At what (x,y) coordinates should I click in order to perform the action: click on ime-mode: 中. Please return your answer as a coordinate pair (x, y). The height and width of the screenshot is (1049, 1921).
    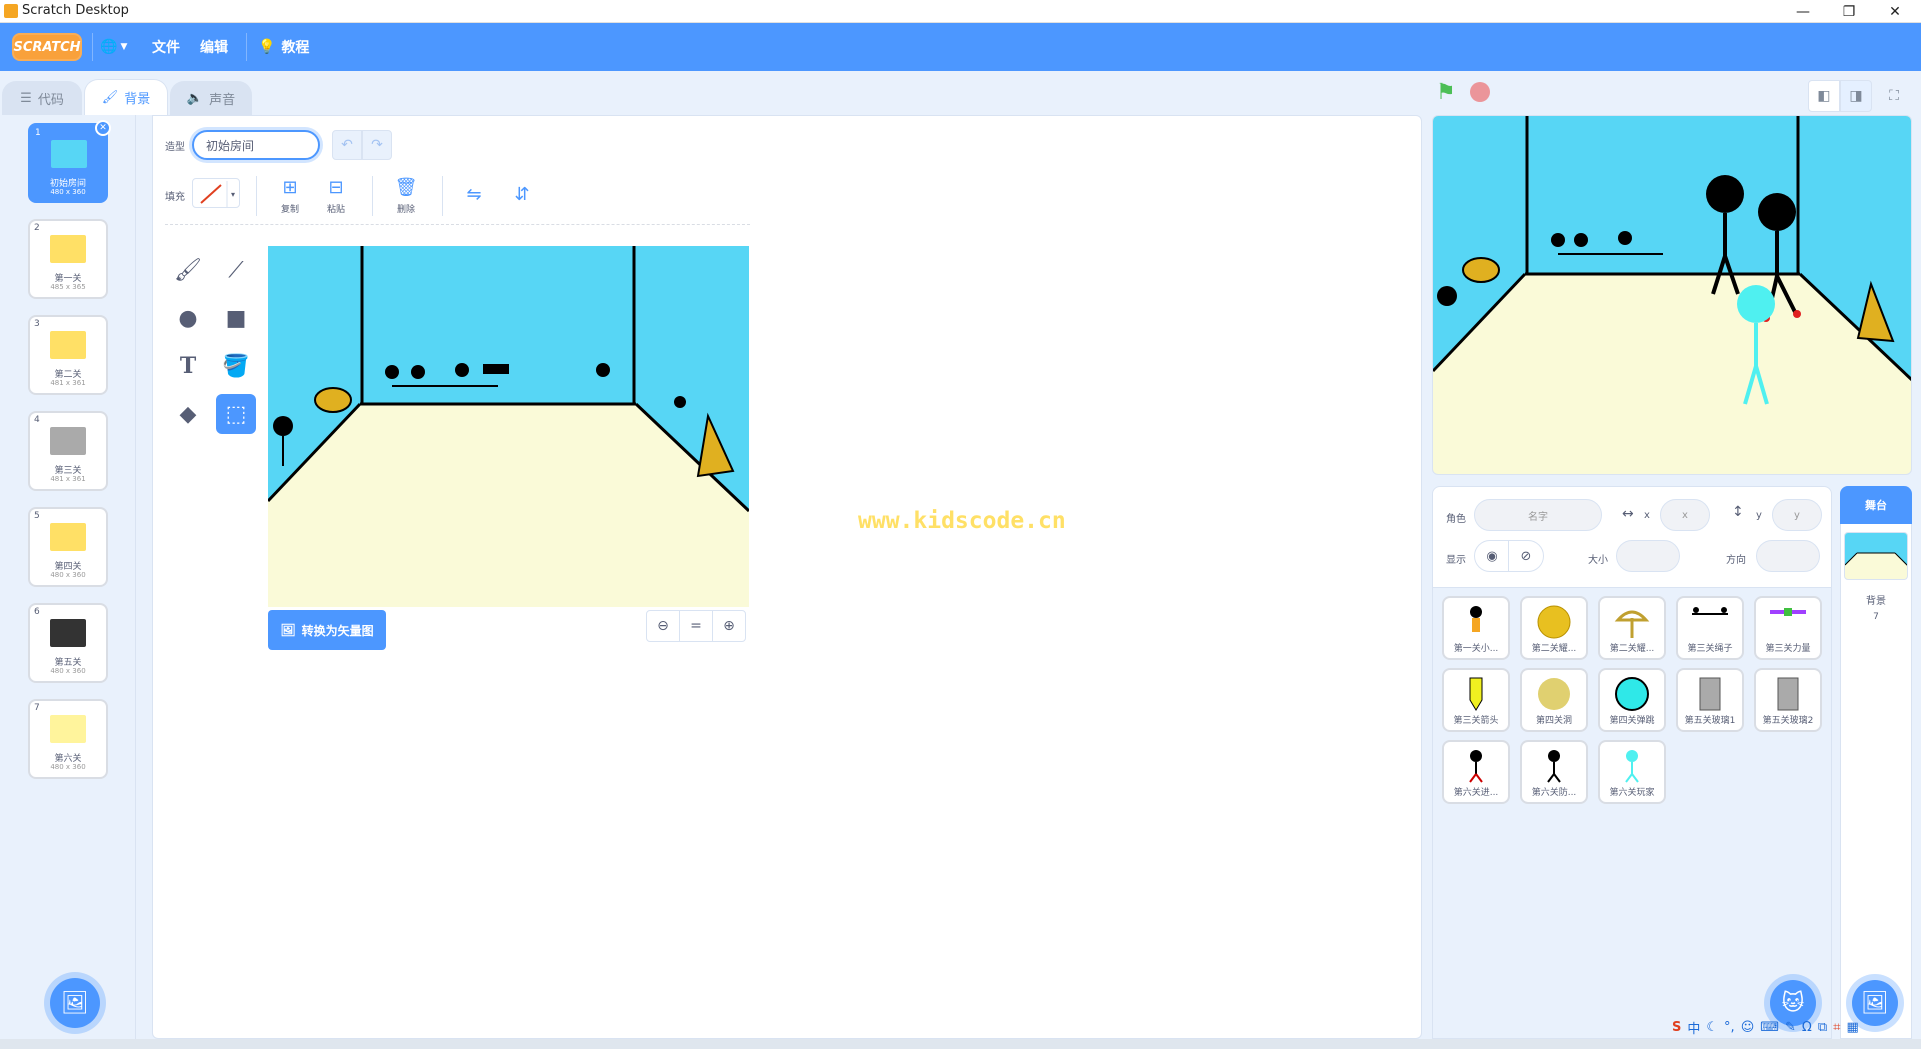
    Looking at the image, I should click on (1693, 1027).